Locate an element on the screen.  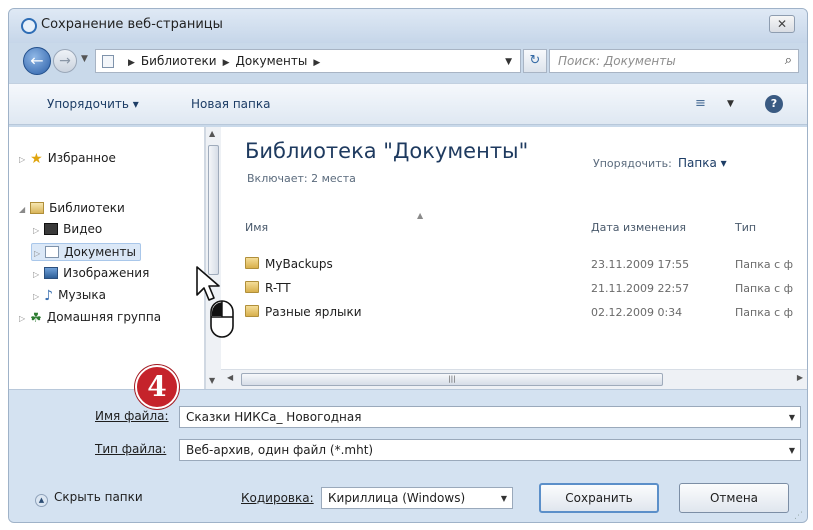
navigation-scrollbar: ▲ ▼ is located at coordinates (213, 258).